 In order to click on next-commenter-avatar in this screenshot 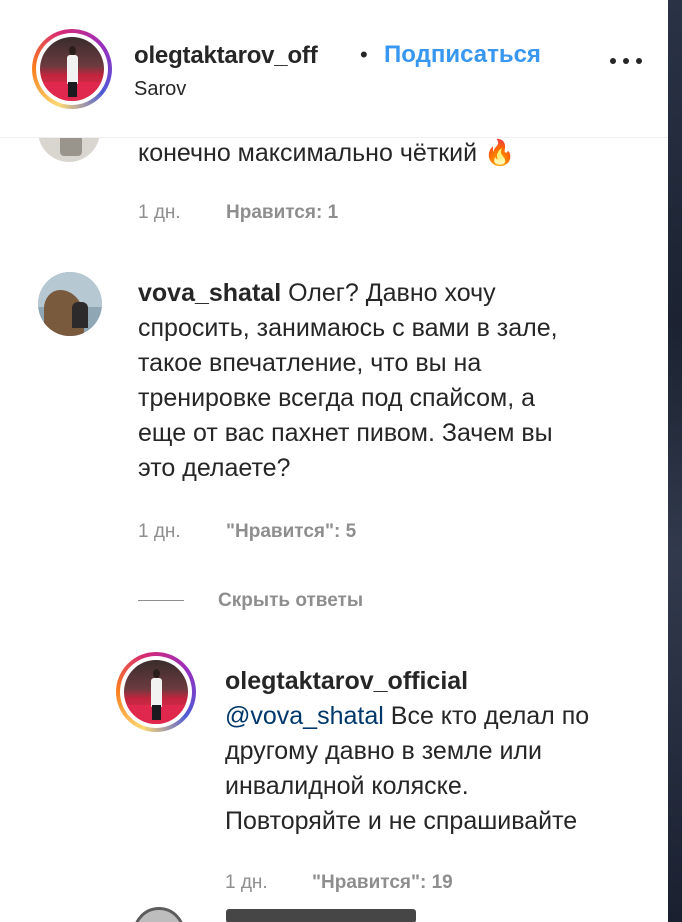, I will do `click(159, 914)`.